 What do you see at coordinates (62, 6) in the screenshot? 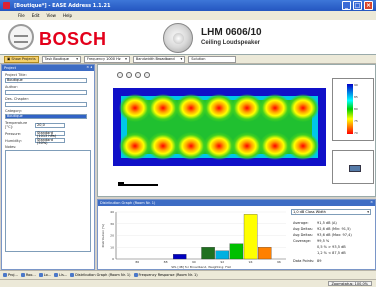
I see `window-title: [Boutique*] - EASE Address 1.1.21` at bounding box center [62, 6].